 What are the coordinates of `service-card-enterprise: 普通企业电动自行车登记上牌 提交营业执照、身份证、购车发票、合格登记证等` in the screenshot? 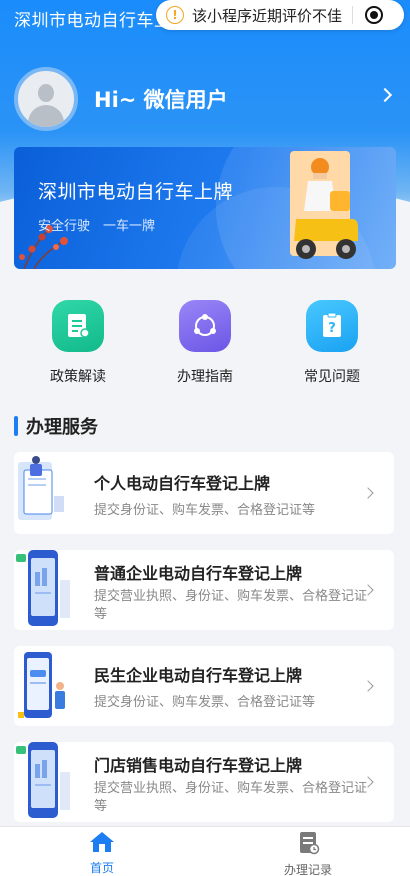 It's located at (204, 590).